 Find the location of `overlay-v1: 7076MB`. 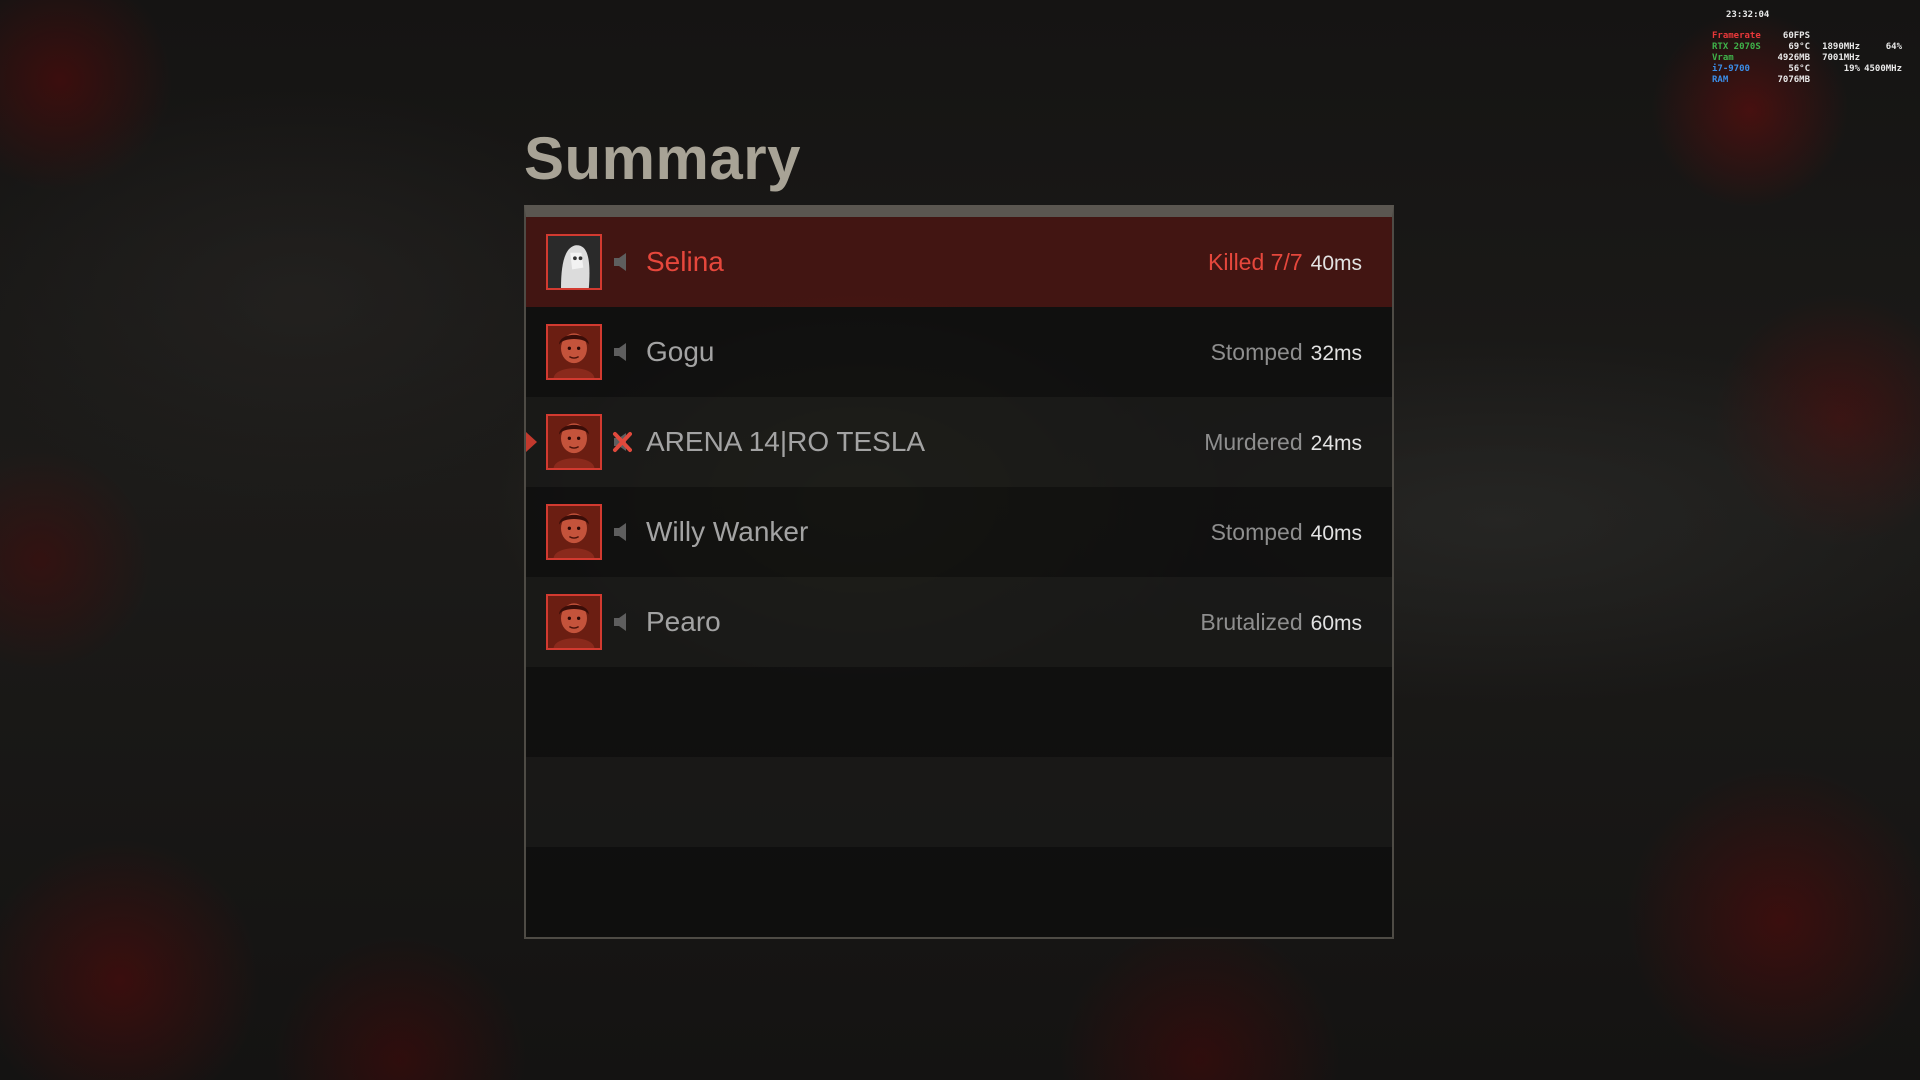

overlay-v1: 7076MB is located at coordinates (1793, 80).